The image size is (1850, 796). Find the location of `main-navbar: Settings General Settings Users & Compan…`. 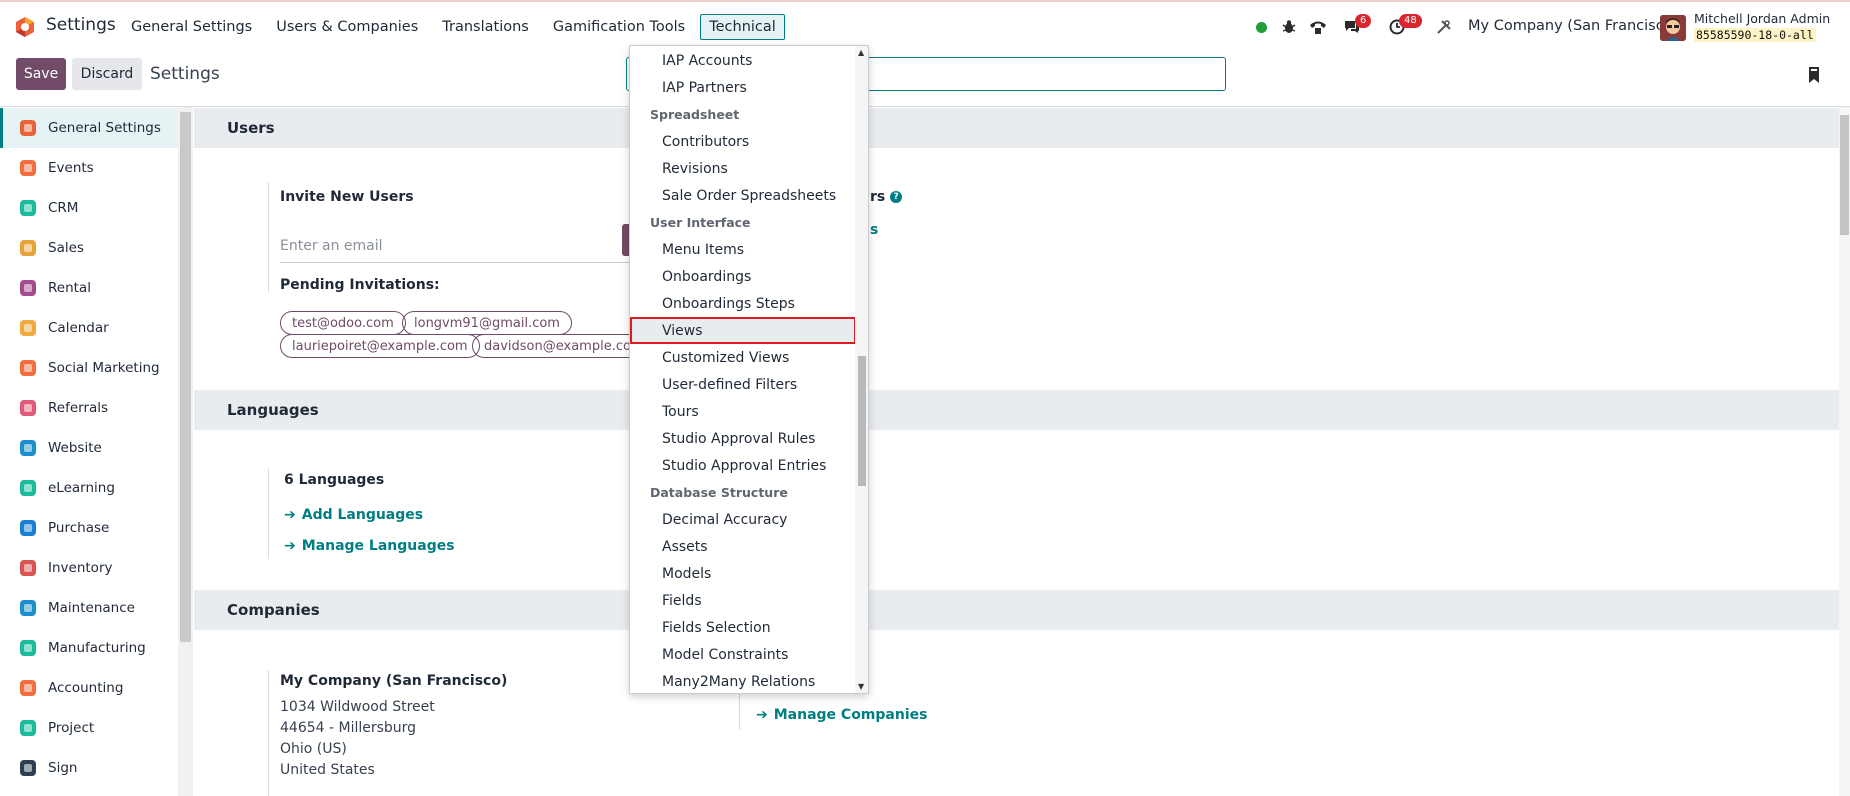

main-navbar: Settings General Settings Users & Compan… is located at coordinates (925, 27).